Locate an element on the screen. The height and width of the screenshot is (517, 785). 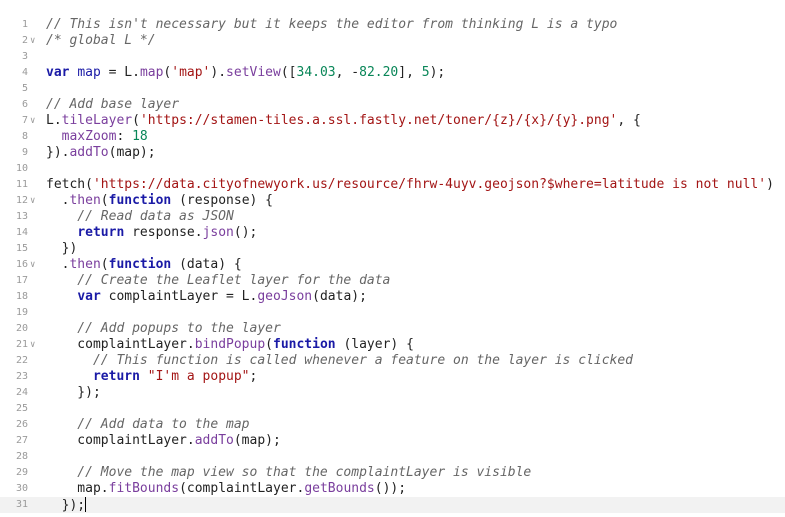
code-line: 5 is located at coordinates (392, 89).